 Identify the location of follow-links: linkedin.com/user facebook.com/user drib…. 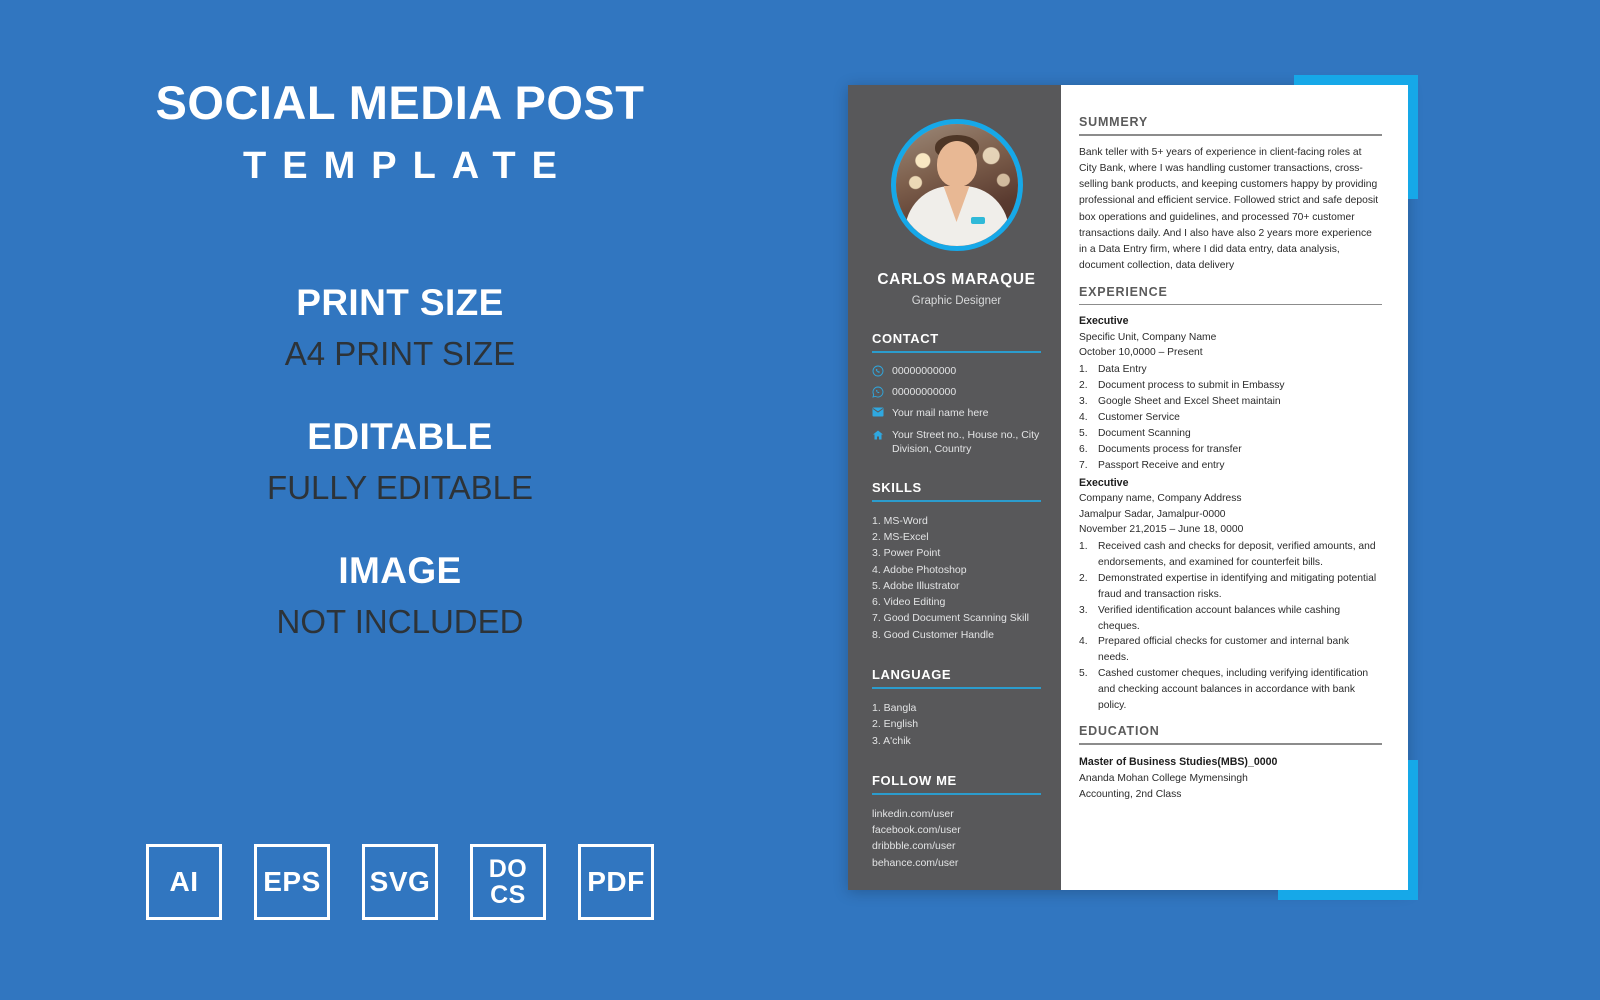
(956, 838).